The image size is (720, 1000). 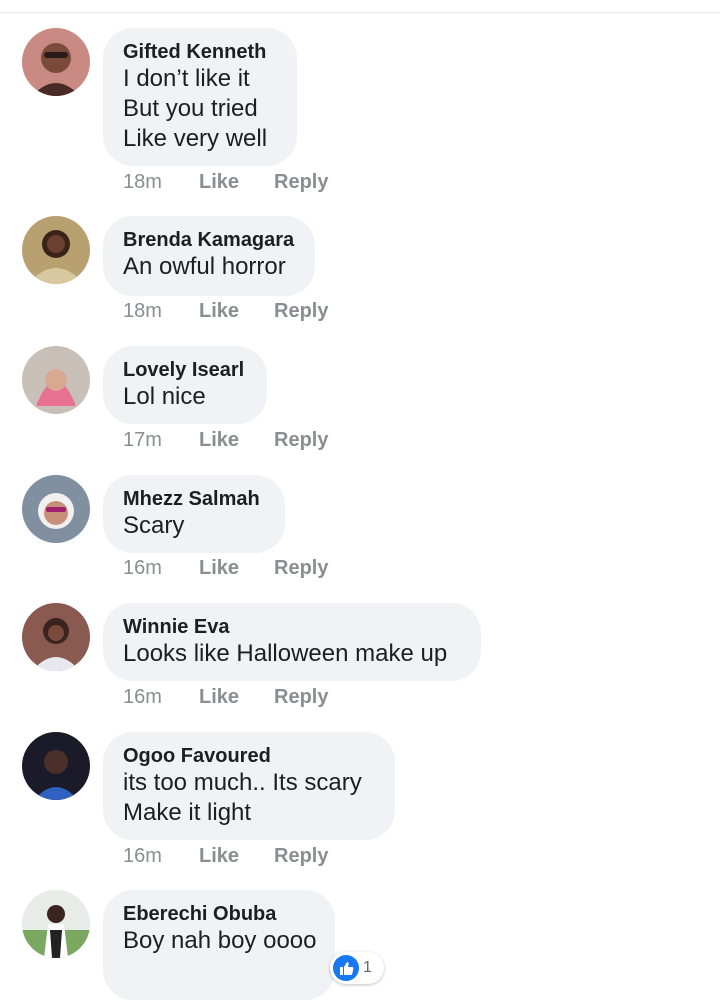 What do you see at coordinates (164, 396) in the screenshot?
I see `comment-text-line: Lol nice` at bounding box center [164, 396].